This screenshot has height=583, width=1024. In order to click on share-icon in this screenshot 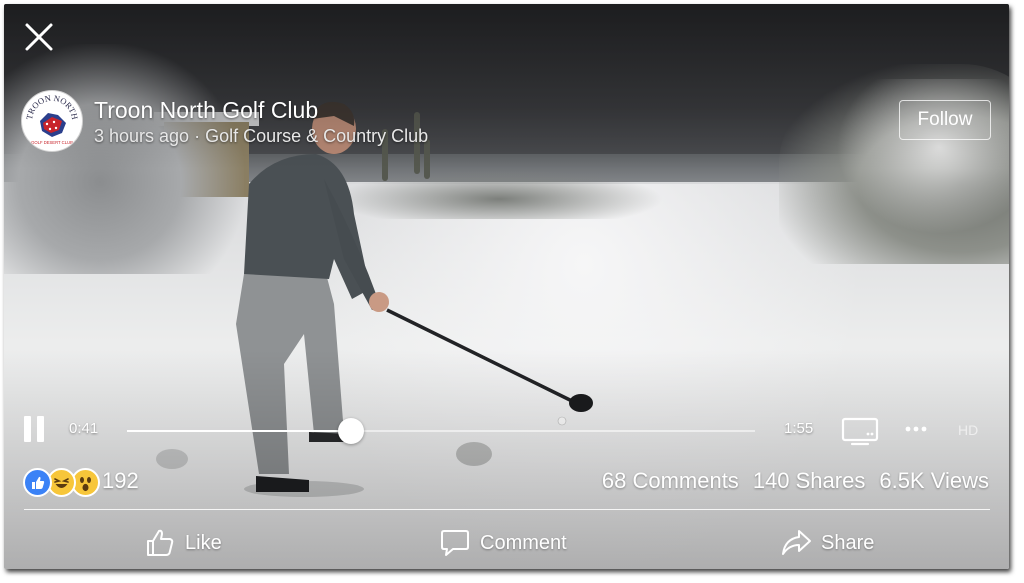, I will do `click(796, 542)`.